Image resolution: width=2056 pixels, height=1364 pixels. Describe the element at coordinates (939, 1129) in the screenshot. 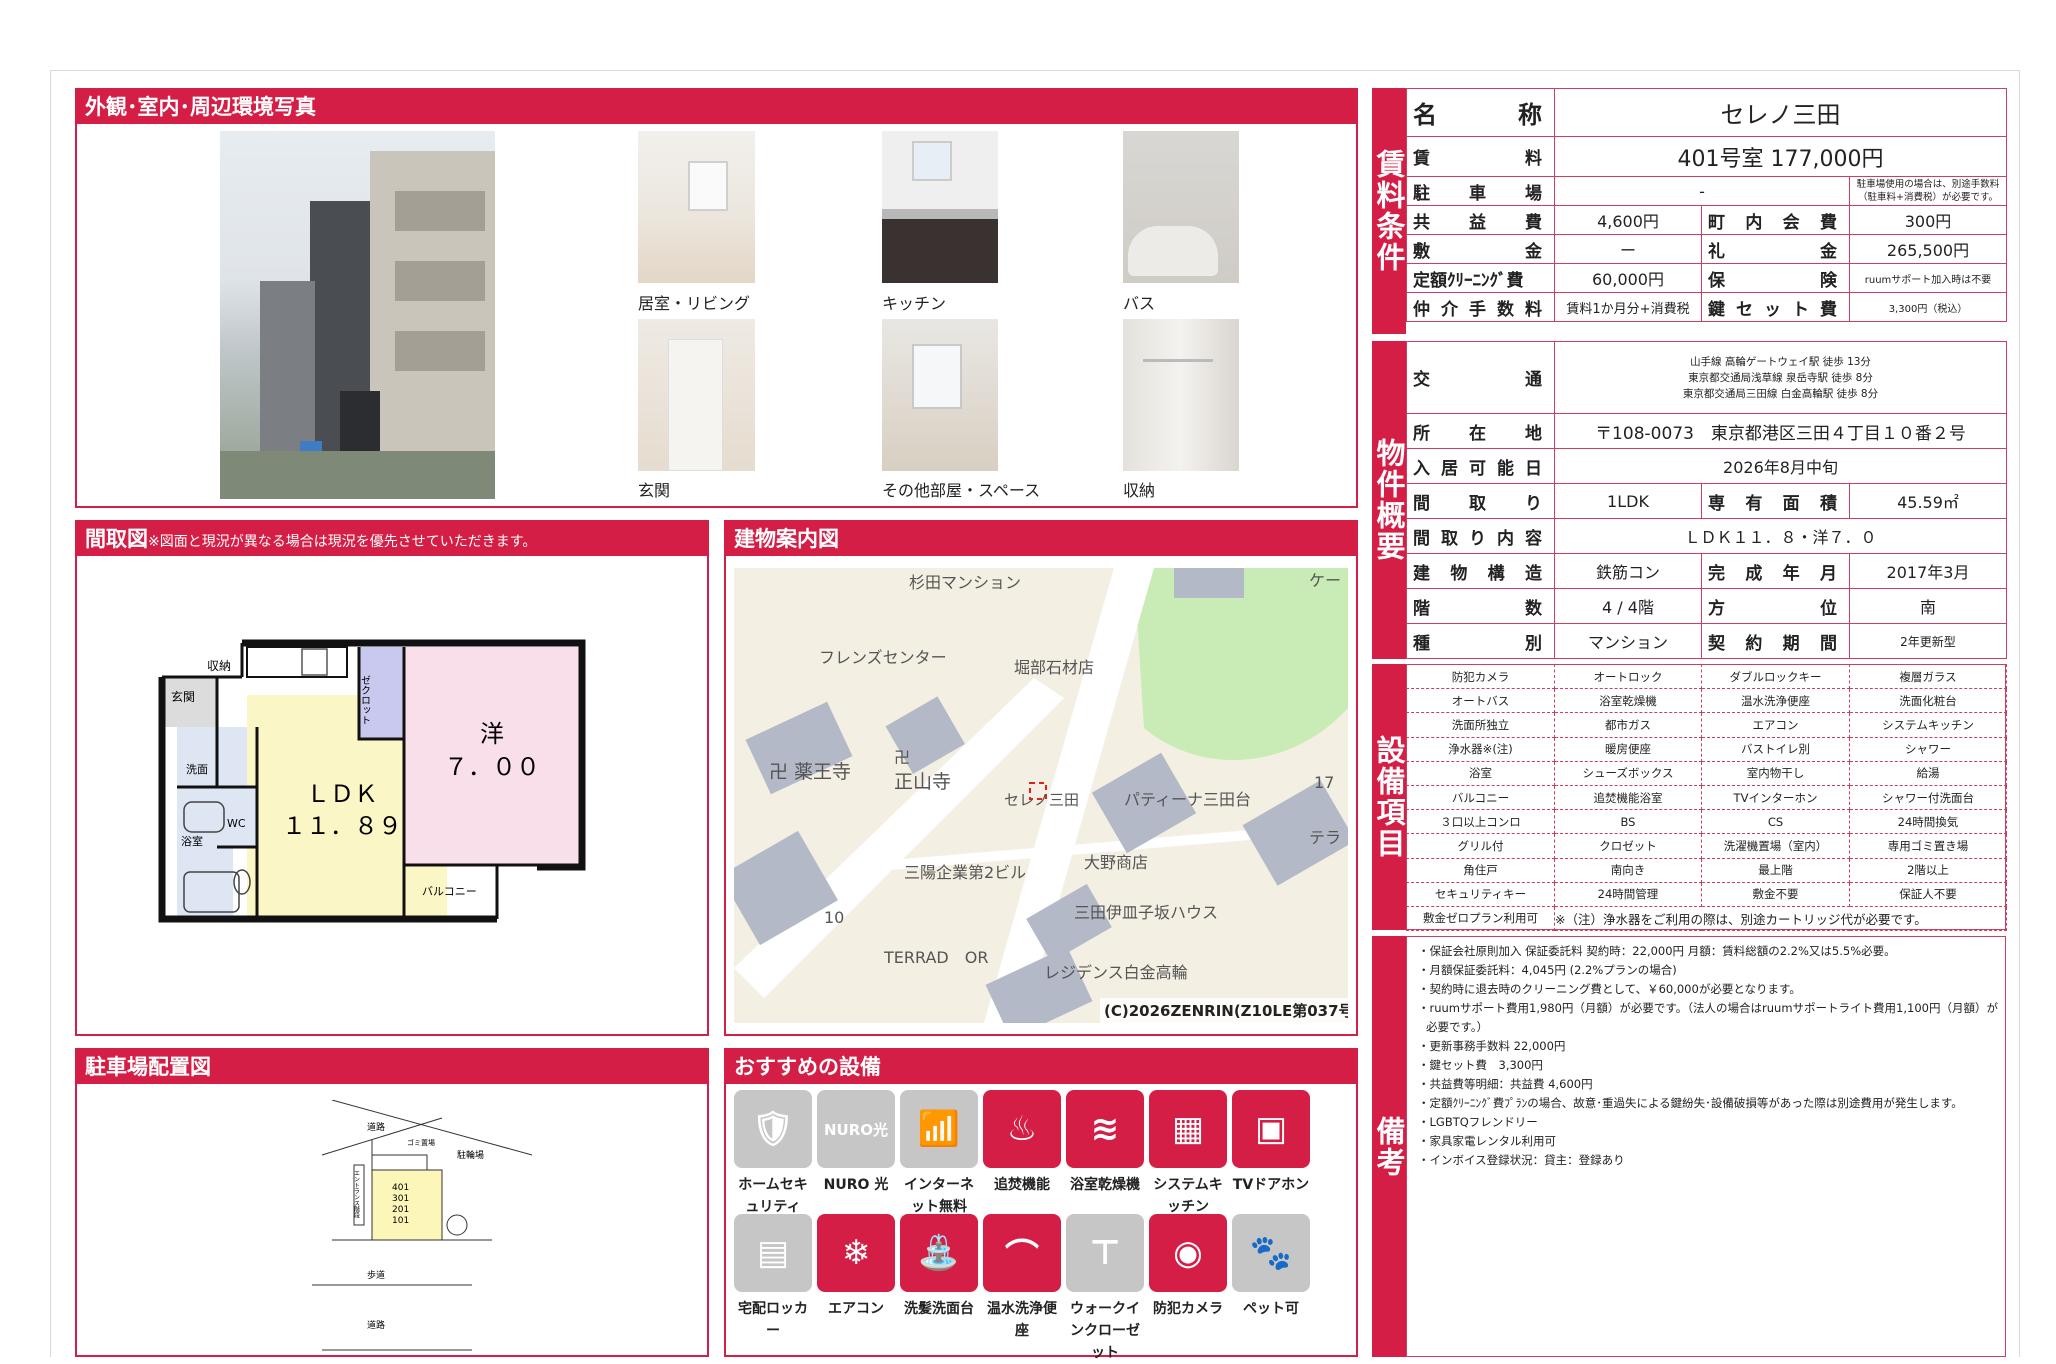

I see `wifi-icon: 📶` at that location.